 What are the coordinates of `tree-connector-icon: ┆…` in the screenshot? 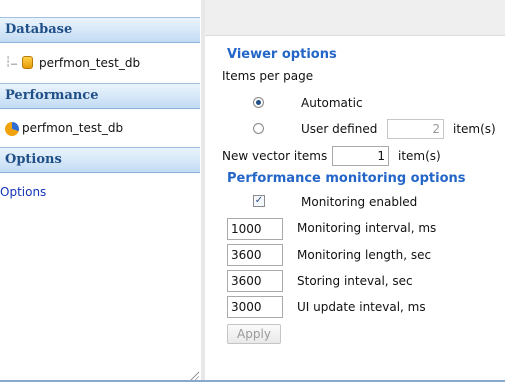 It's located at (11, 62).